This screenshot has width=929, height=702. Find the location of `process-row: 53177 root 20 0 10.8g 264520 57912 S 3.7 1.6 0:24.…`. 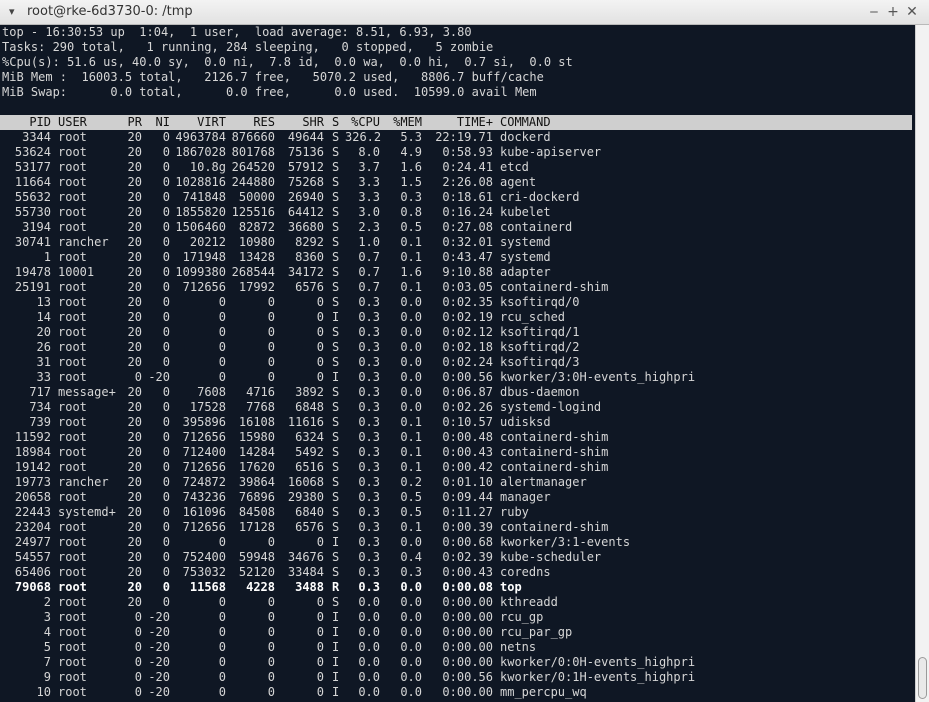

process-row: 53177 root 20 0 10.8g 264520 57912 S 3.7 1.6 0:24.… is located at coordinates (456, 167).